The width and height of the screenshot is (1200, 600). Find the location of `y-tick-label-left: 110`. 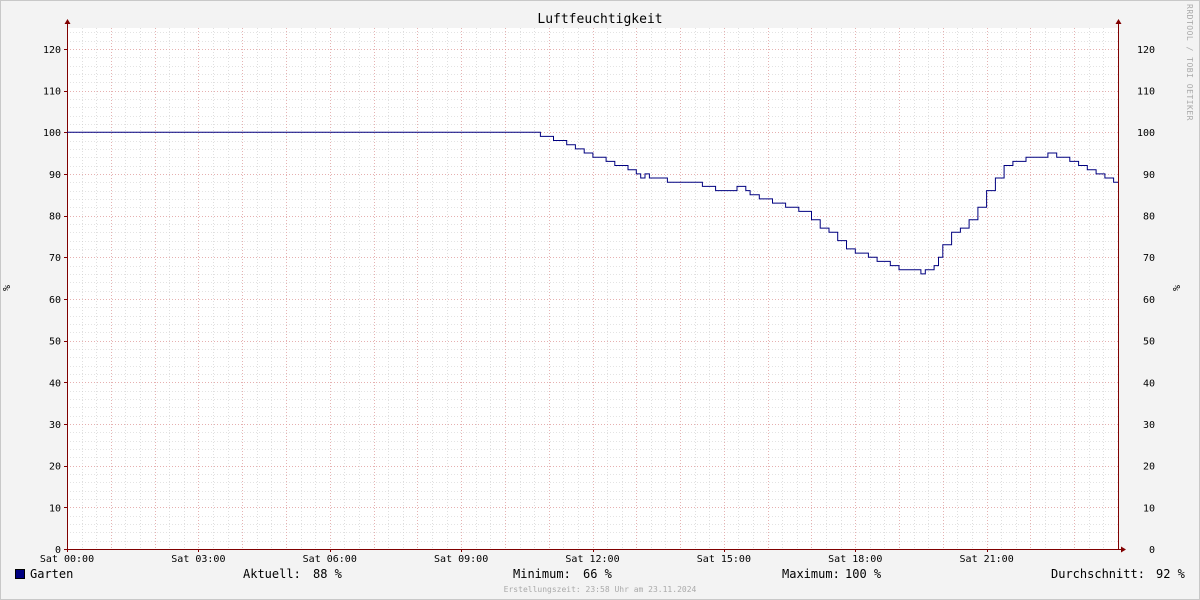

y-tick-label-left: 110 is located at coordinates (52, 92).